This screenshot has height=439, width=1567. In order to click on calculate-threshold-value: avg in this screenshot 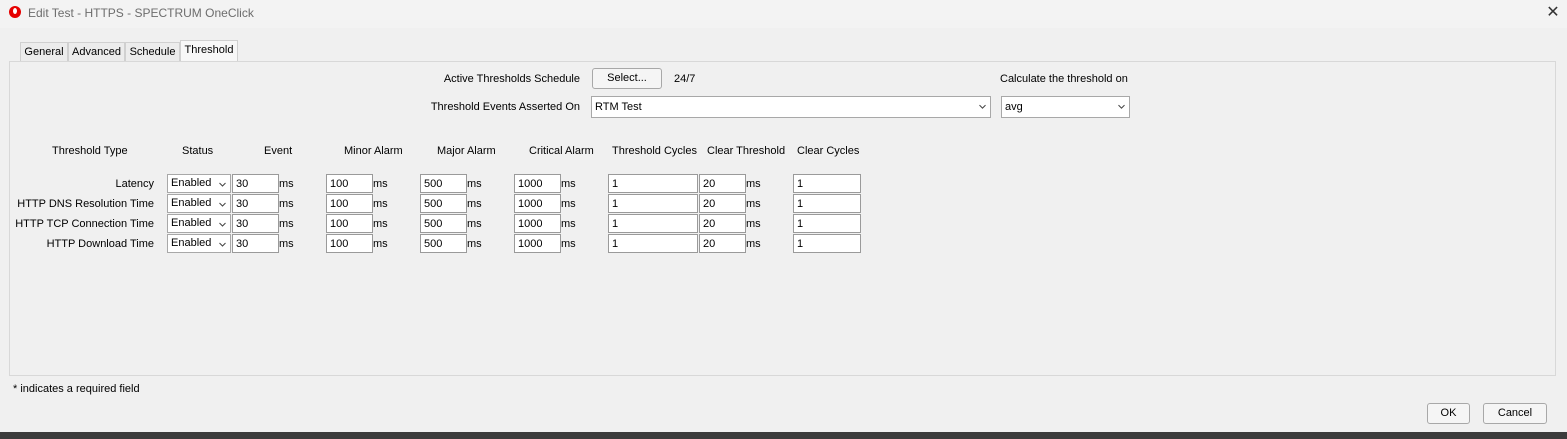, I will do `click(1014, 107)`.